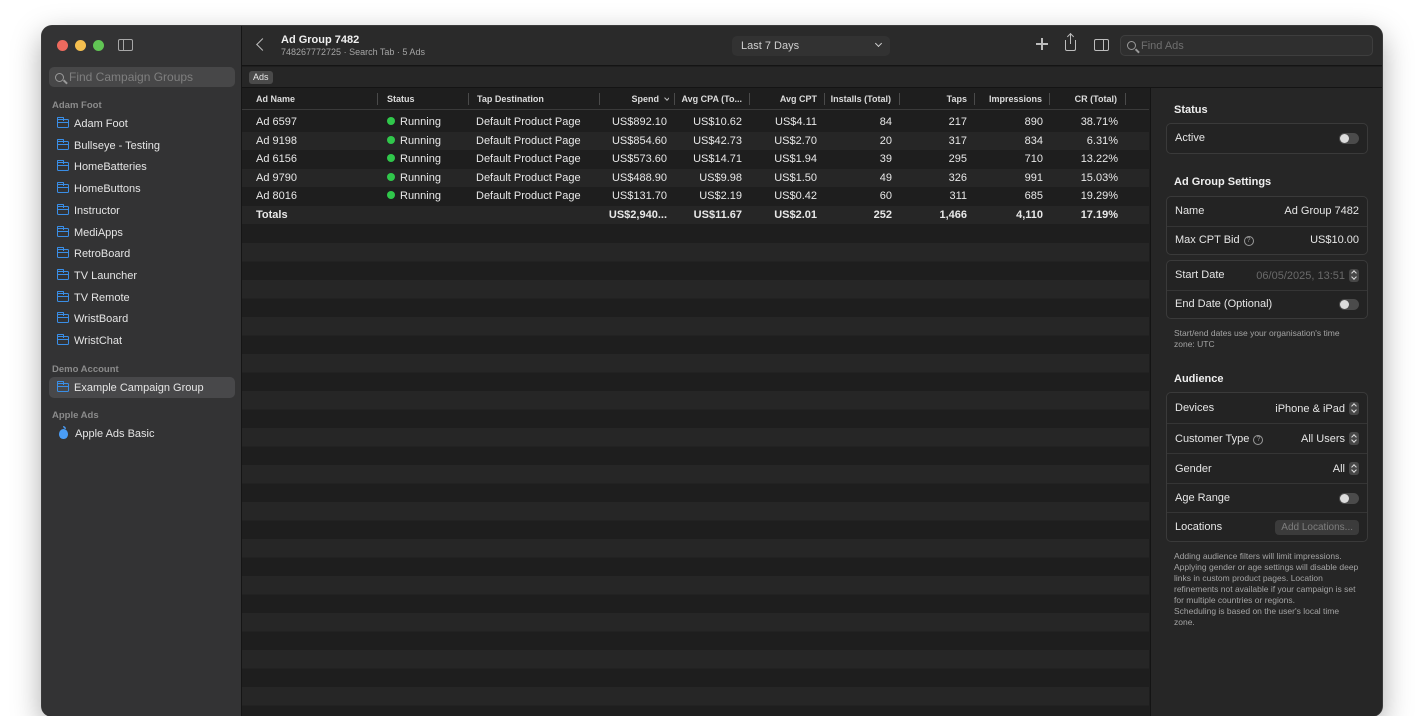 The height and width of the screenshot is (716, 1424). What do you see at coordinates (311, 99) in the screenshot?
I see `column-ad-name: Ad Name` at bounding box center [311, 99].